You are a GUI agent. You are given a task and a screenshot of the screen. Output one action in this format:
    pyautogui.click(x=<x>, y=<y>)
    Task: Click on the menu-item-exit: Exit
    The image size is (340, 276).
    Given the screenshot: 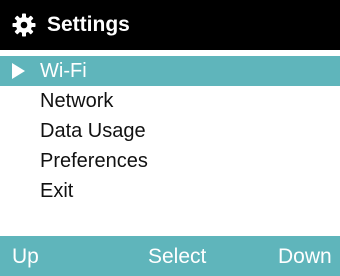 What is the action you would take?
    pyautogui.click(x=170, y=191)
    